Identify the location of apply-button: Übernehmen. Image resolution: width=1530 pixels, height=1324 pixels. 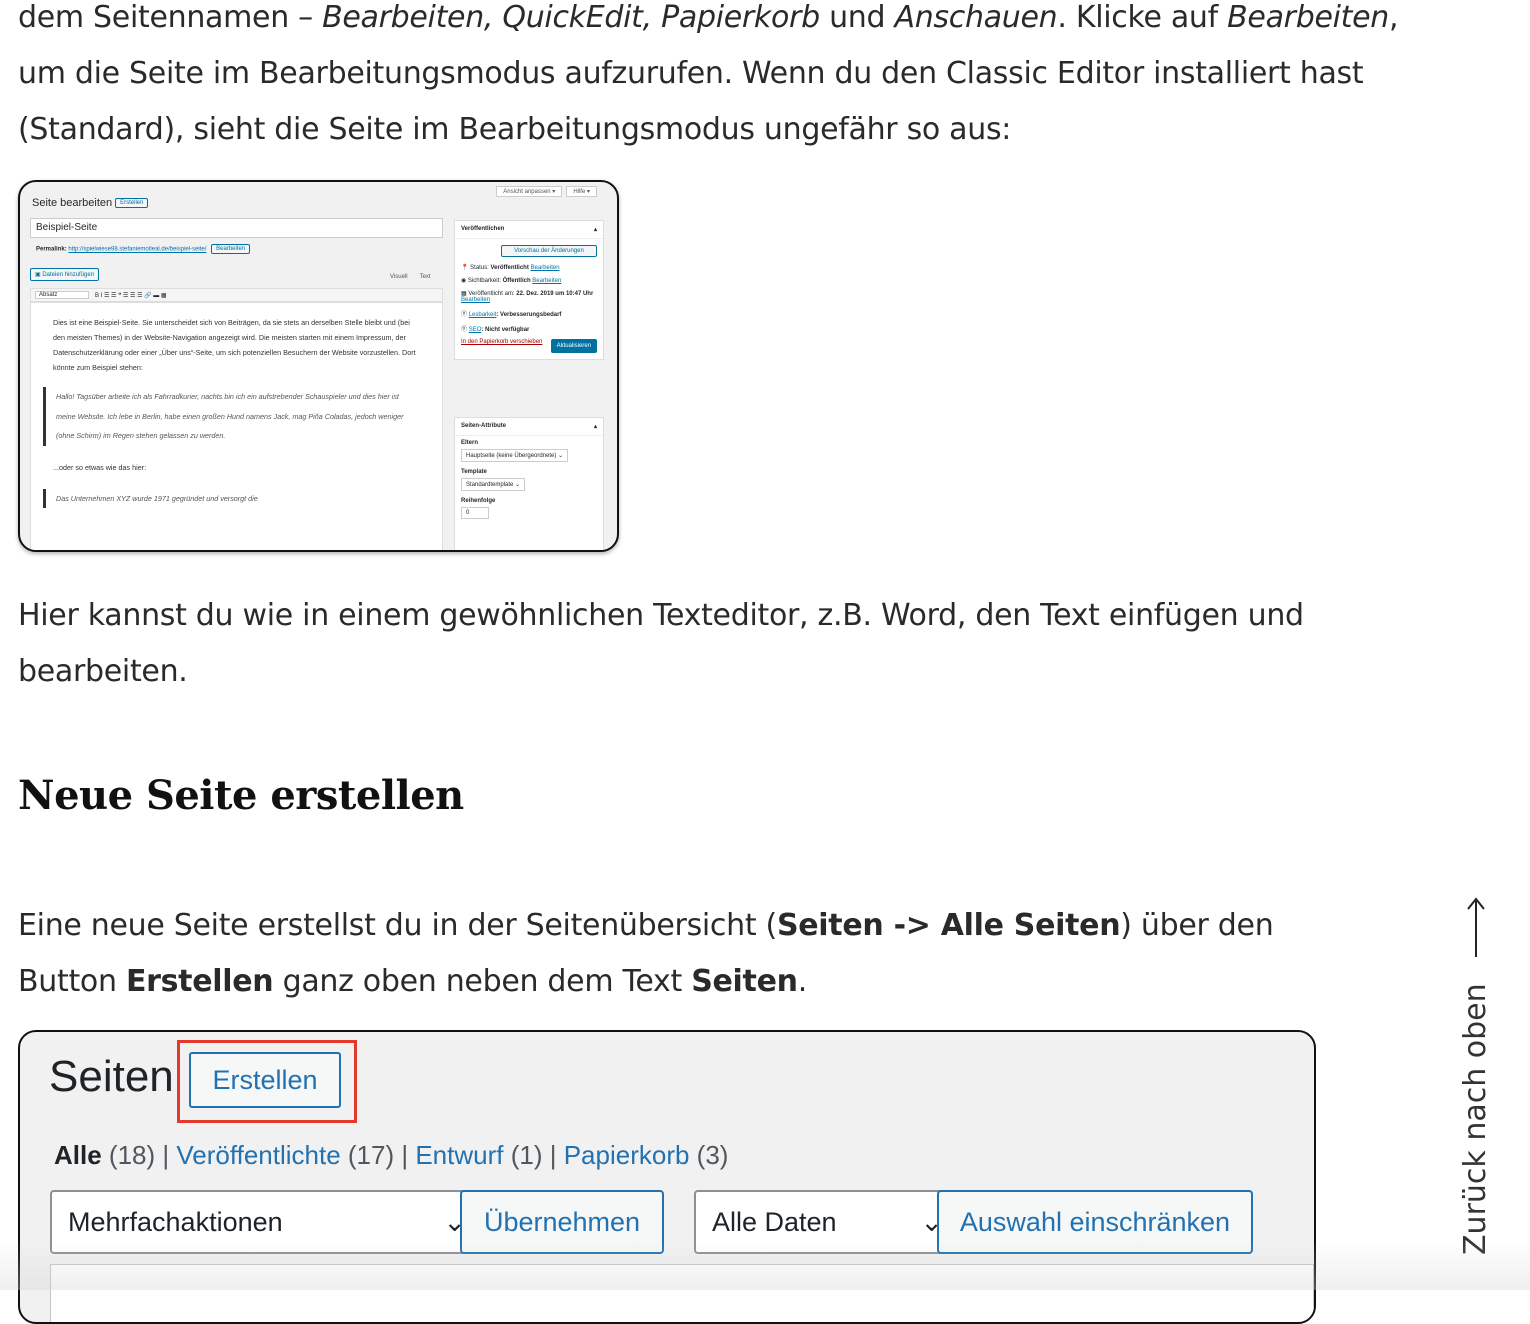
(562, 1222).